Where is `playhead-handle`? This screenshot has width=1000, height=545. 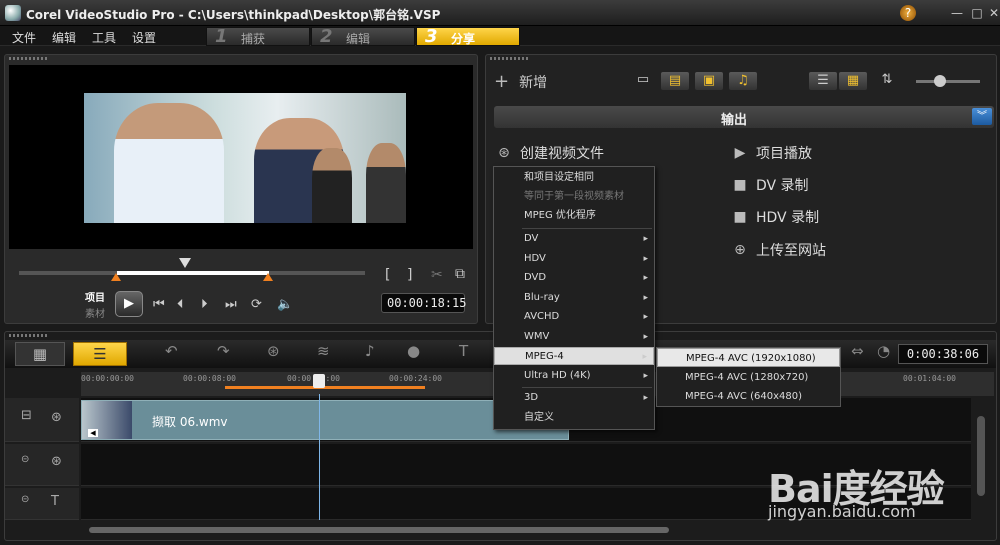
playhead-handle is located at coordinates (319, 381).